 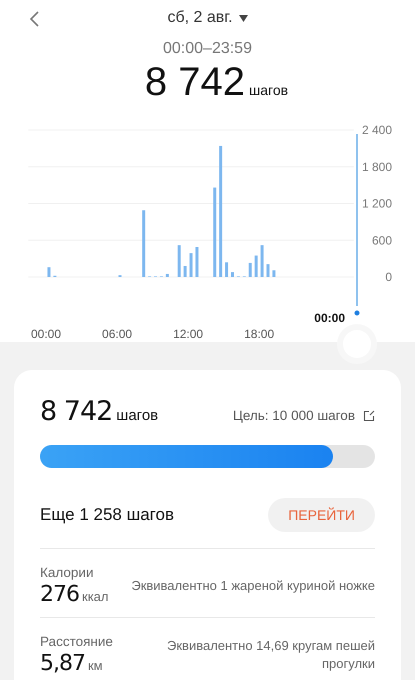 What do you see at coordinates (117, 333) in the screenshot?
I see `x-axis-label: 06:00` at bounding box center [117, 333].